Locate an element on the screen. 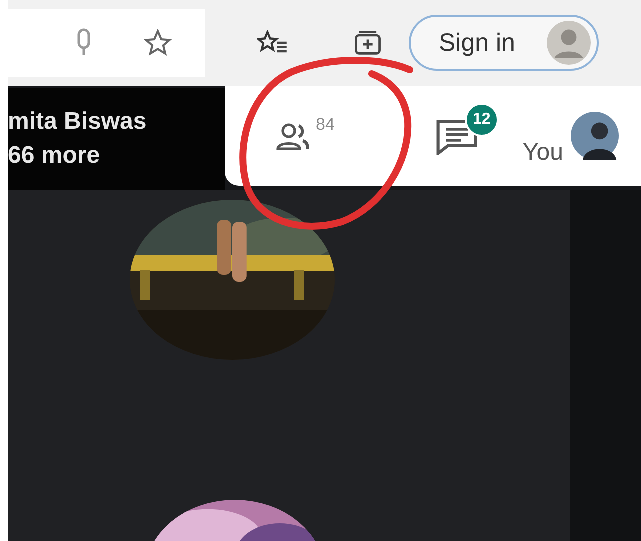 The width and height of the screenshot is (641, 541). banner-text: 66 more is located at coordinates (55, 156).